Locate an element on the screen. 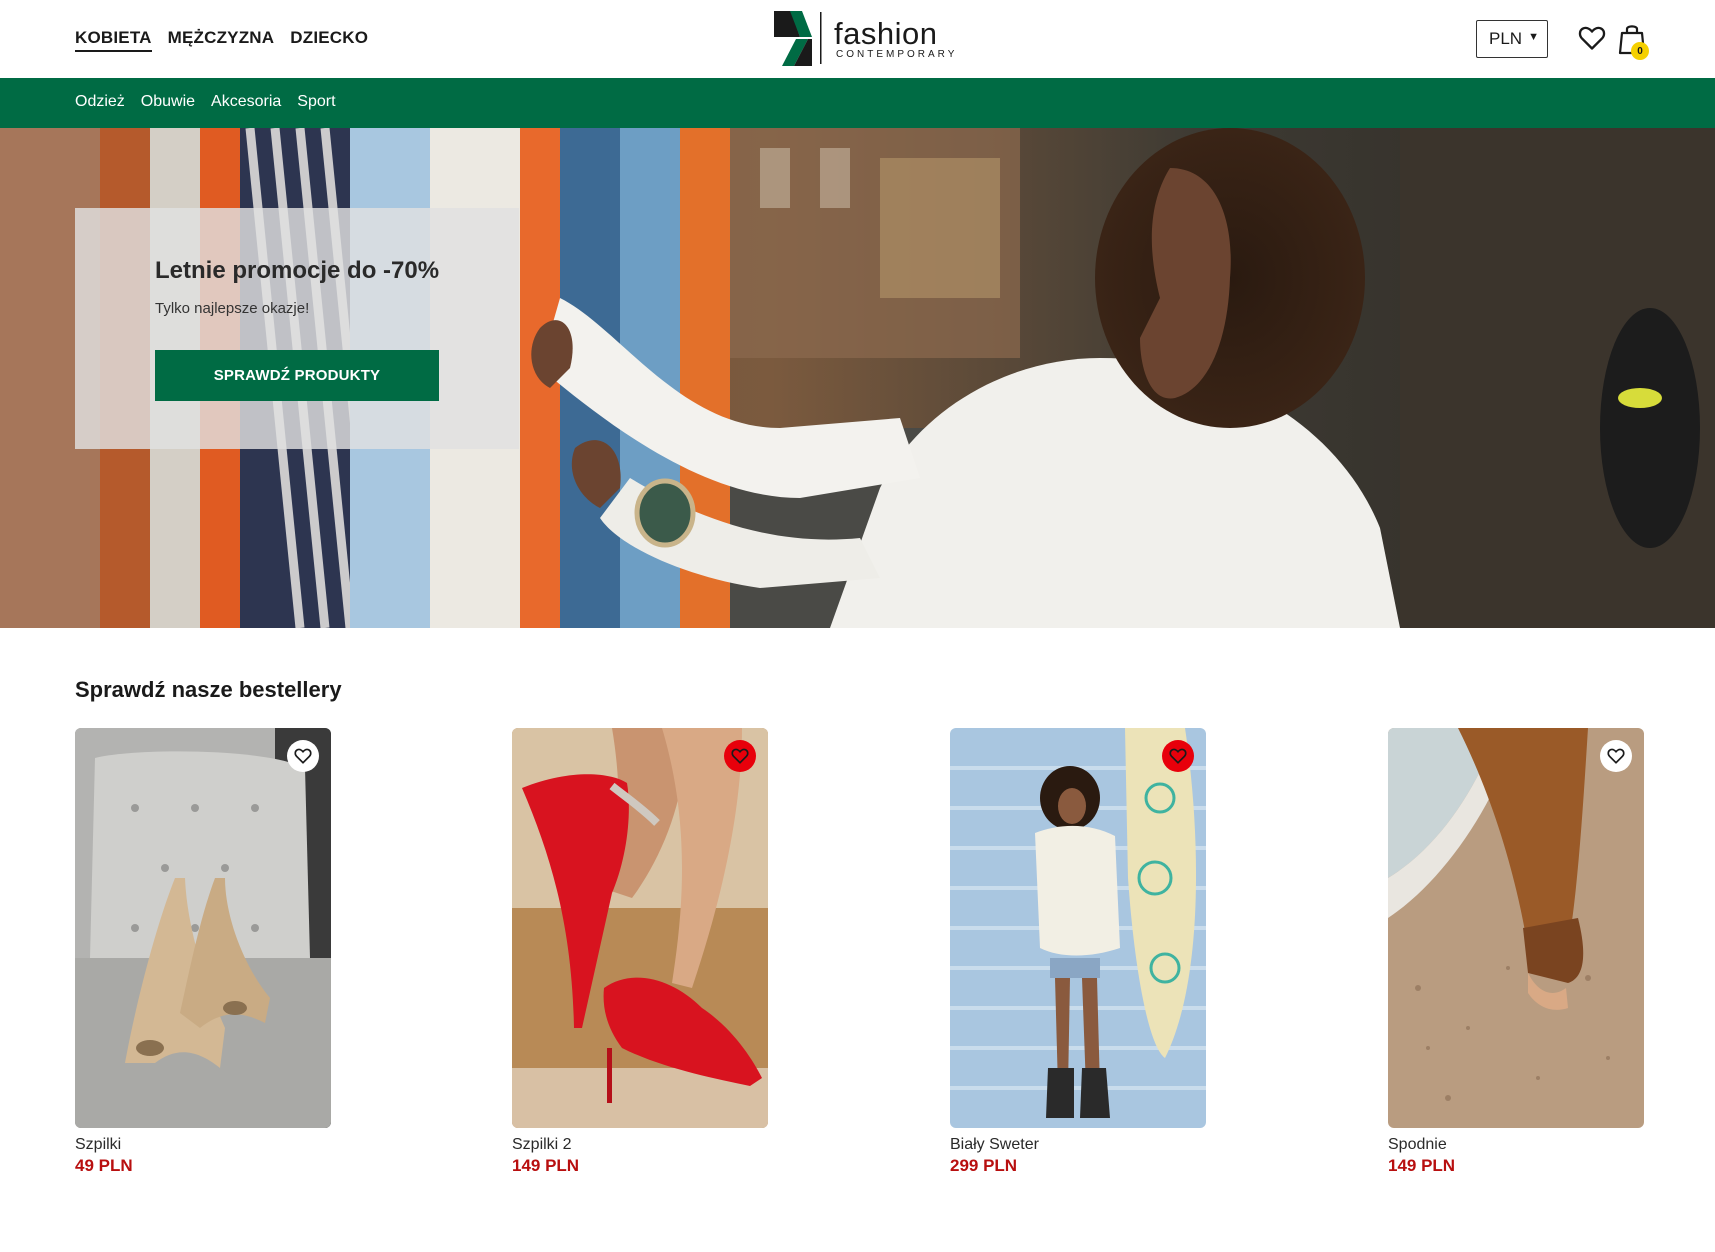  brand-logo: fashion CONTEMPORARY is located at coordinates (863, 38).